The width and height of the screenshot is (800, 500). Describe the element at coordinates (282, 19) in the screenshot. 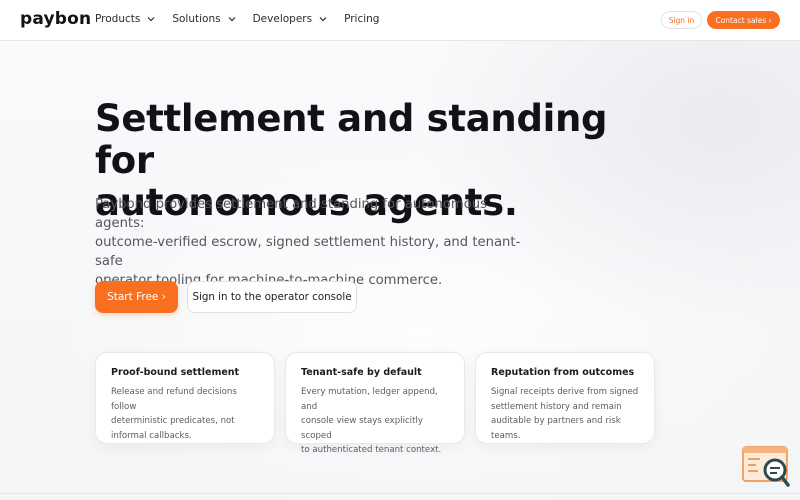

I see `nav-developers-label: Developers` at that location.